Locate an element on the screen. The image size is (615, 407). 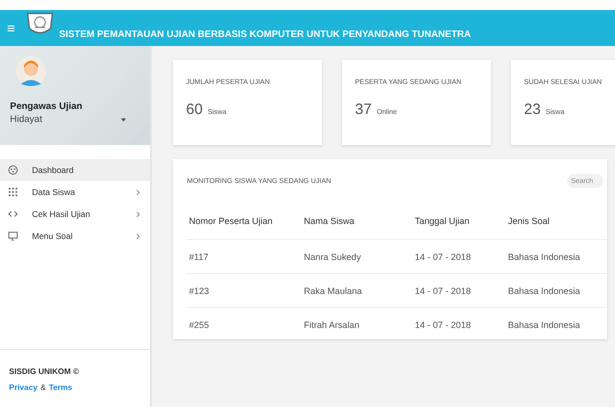
stat-value: 23 is located at coordinates (532, 109).